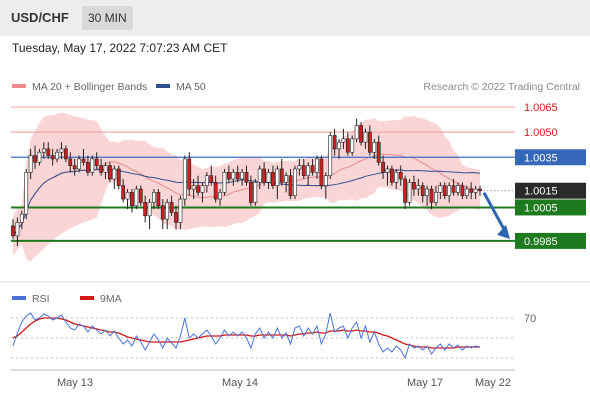 The width and height of the screenshot is (590, 400). What do you see at coordinates (541, 208) in the screenshot?
I see `level-label-3: 1.0005` at bounding box center [541, 208].